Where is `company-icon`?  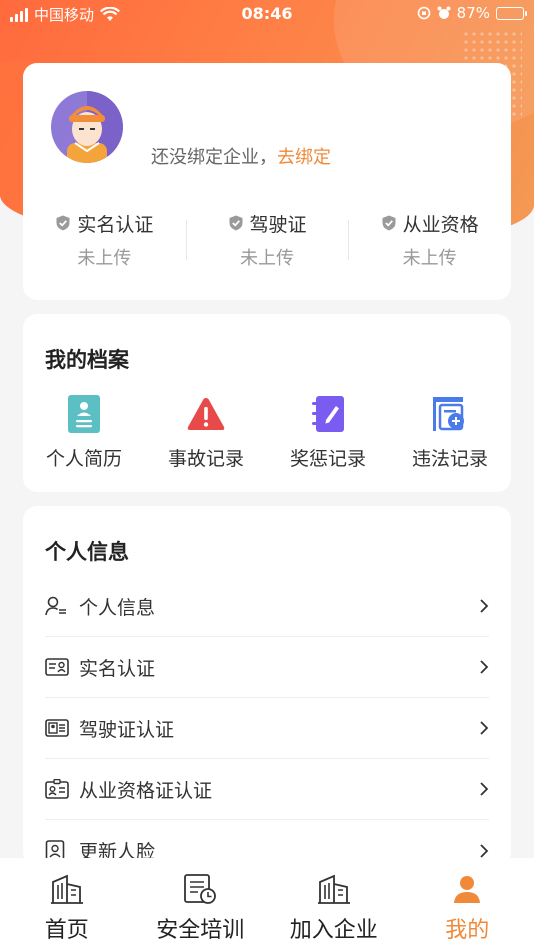 company-icon is located at coordinates (333, 889).